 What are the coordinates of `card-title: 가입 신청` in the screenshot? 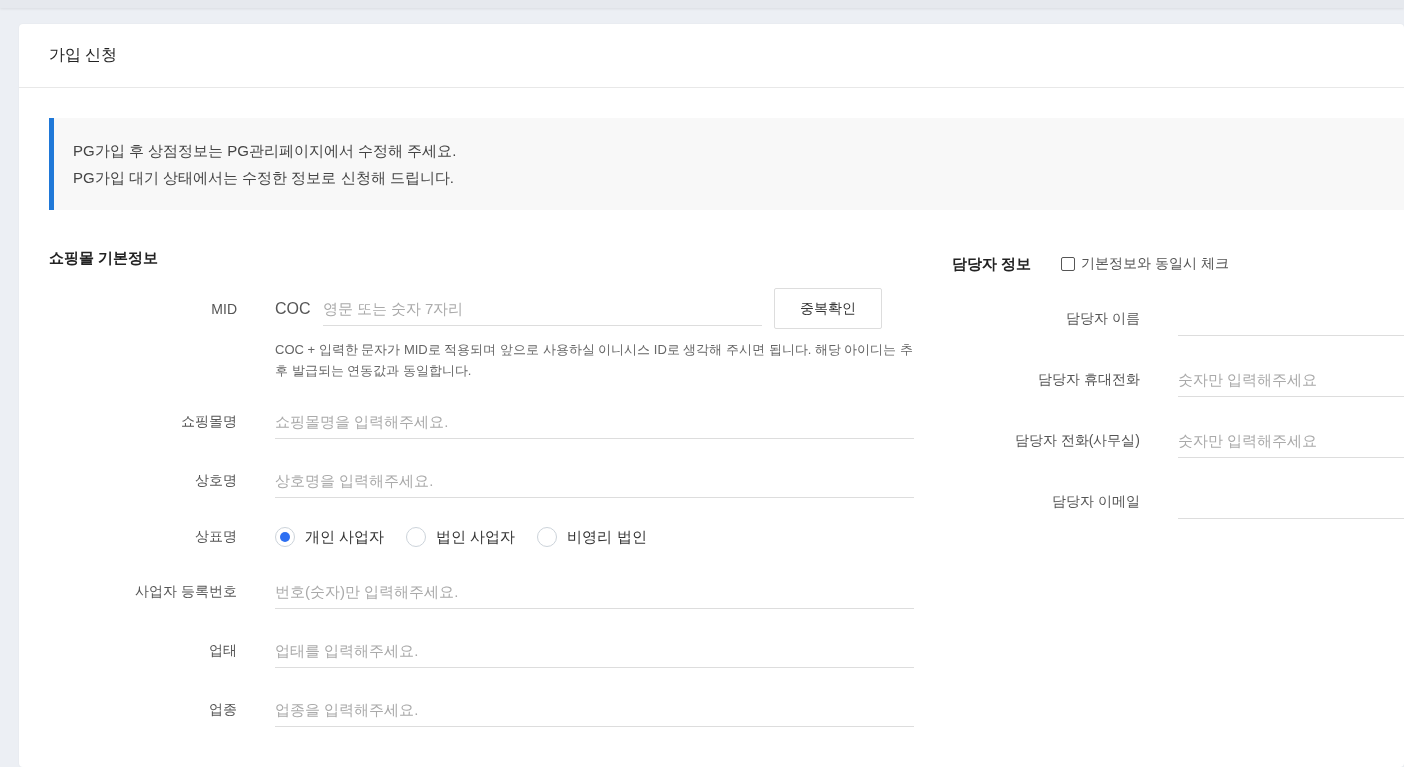 It's located at (83, 55).